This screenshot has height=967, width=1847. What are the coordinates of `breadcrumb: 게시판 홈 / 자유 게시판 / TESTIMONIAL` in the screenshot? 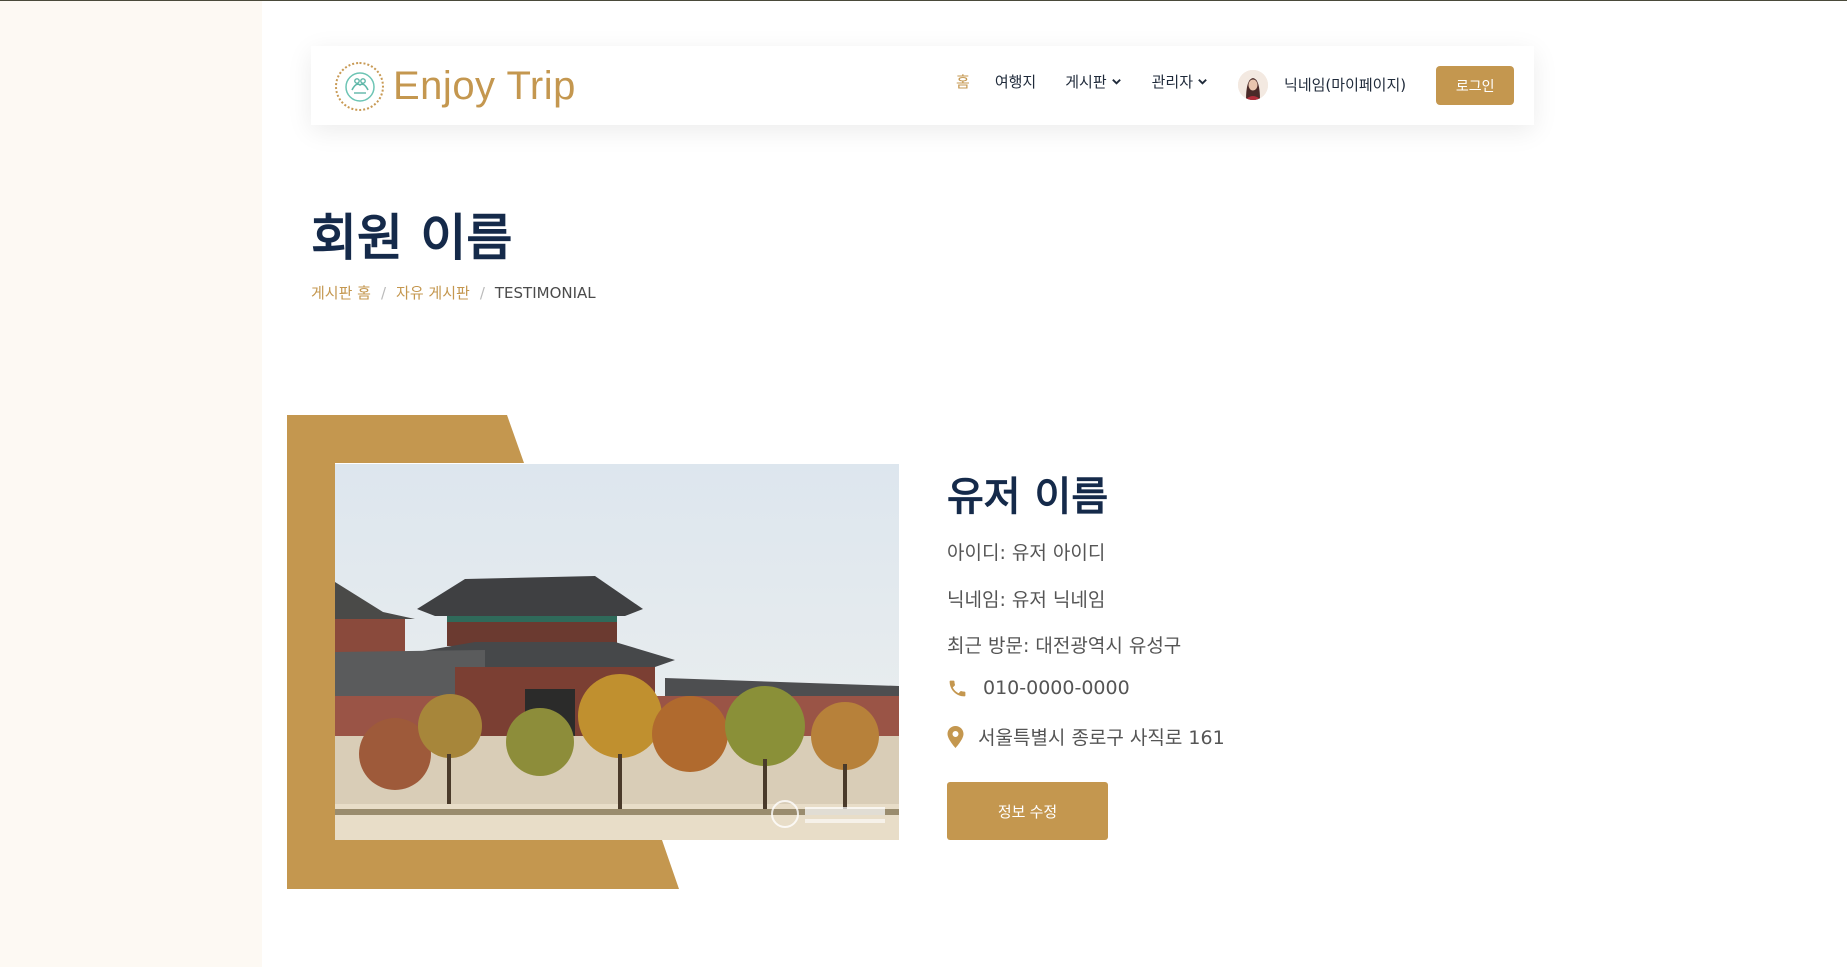 It's located at (453, 292).